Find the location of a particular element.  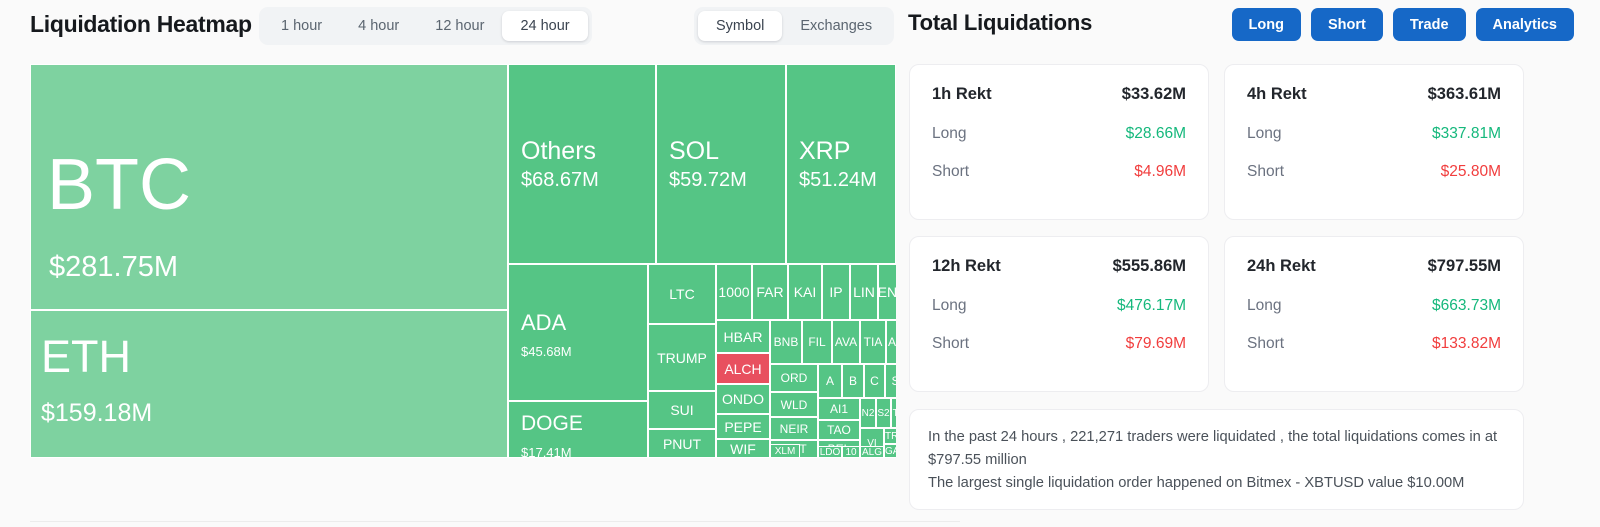

treemap-tile-ada: ADA $45.68M is located at coordinates (578, 332).